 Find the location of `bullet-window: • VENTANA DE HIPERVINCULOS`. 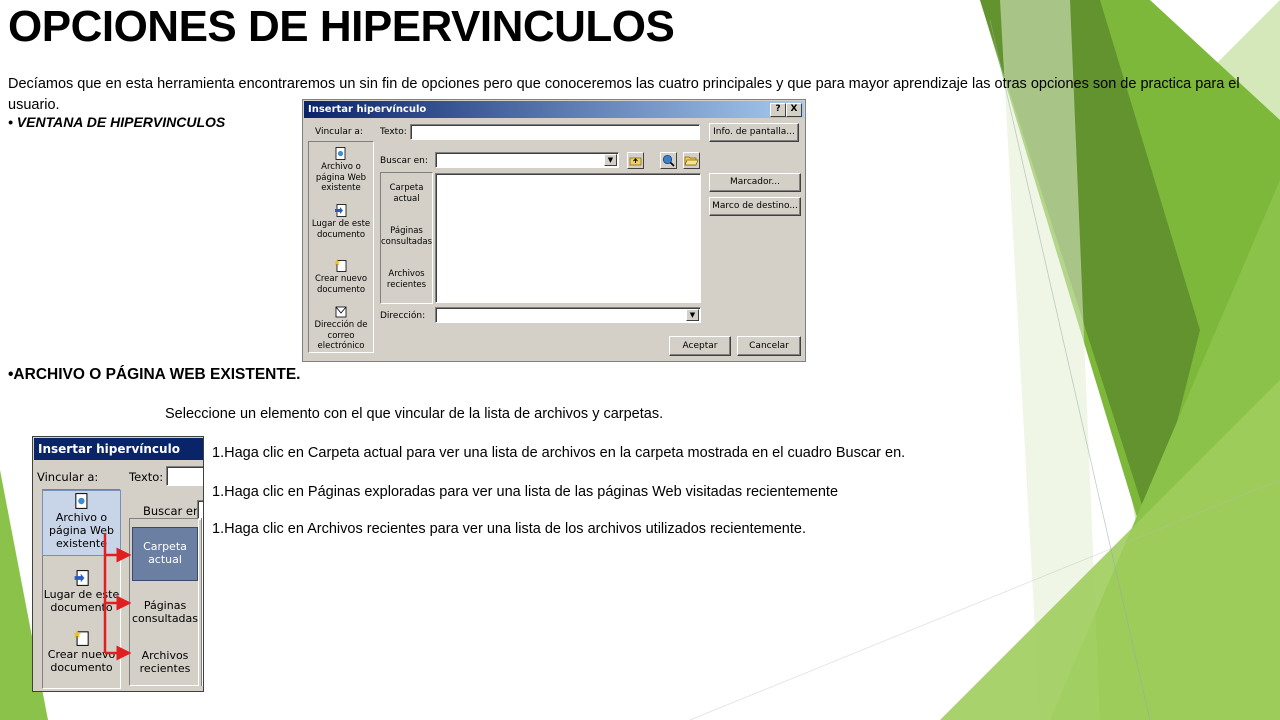

bullet-window: • VENTANA DE HIPERVINCULOS is located at coordinates (117, 122).